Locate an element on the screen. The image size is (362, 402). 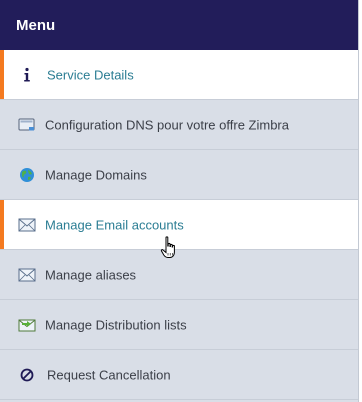
menu-title: Menu is located at coordinates (179, 25).